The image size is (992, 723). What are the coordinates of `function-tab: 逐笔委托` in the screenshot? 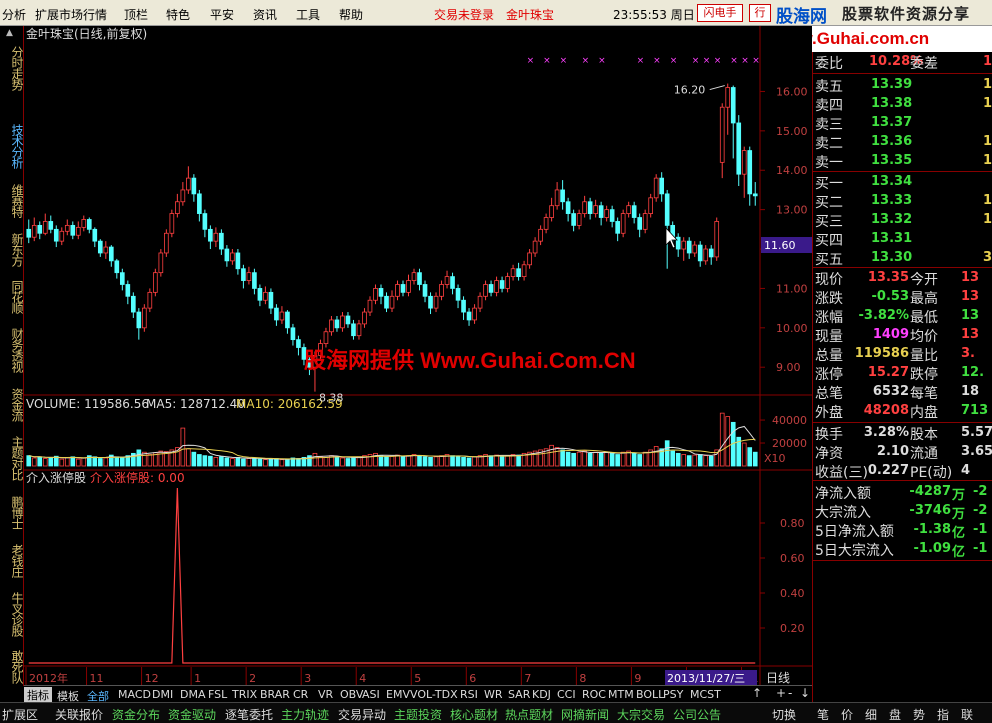 It's located at (249, 714).